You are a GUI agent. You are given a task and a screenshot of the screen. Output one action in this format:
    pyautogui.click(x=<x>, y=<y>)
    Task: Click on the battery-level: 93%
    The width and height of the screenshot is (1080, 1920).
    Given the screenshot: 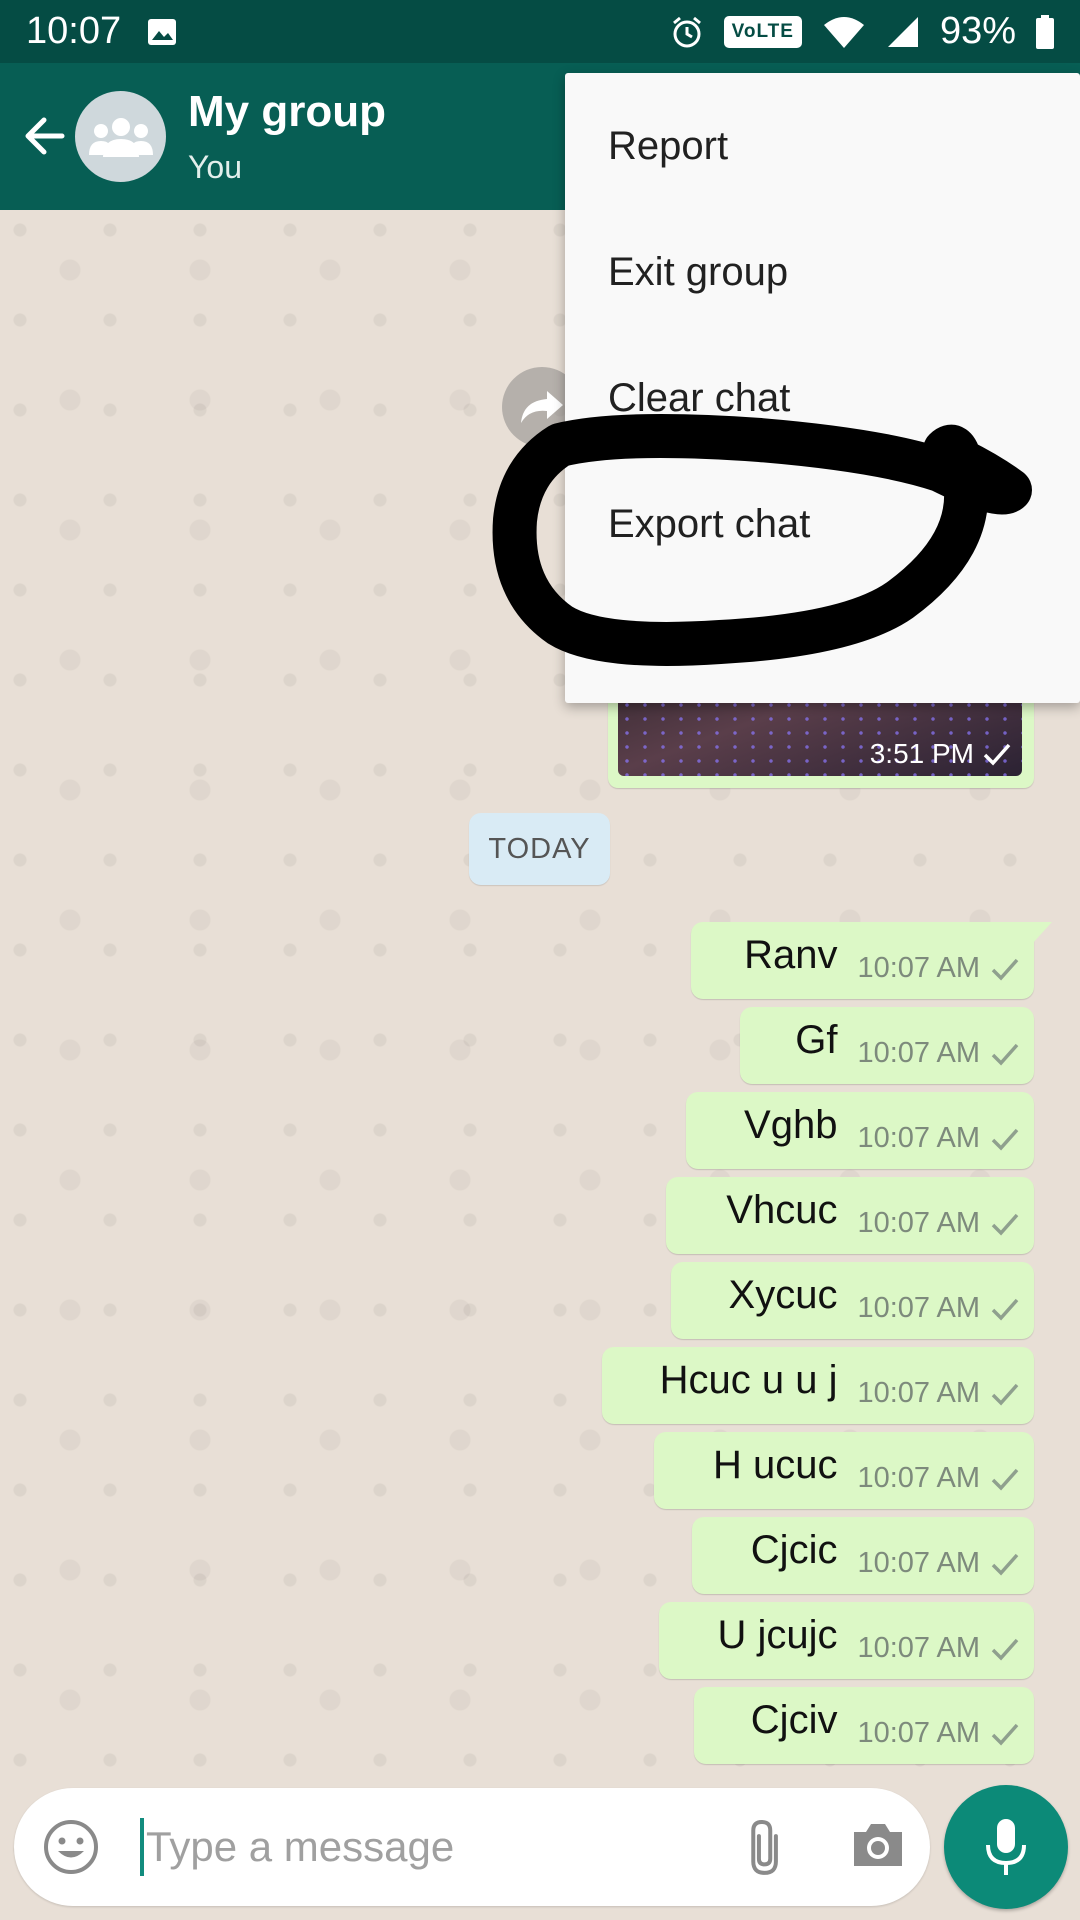 What is the action you would take?
    pyautogui.click(x=977, y=31)
    